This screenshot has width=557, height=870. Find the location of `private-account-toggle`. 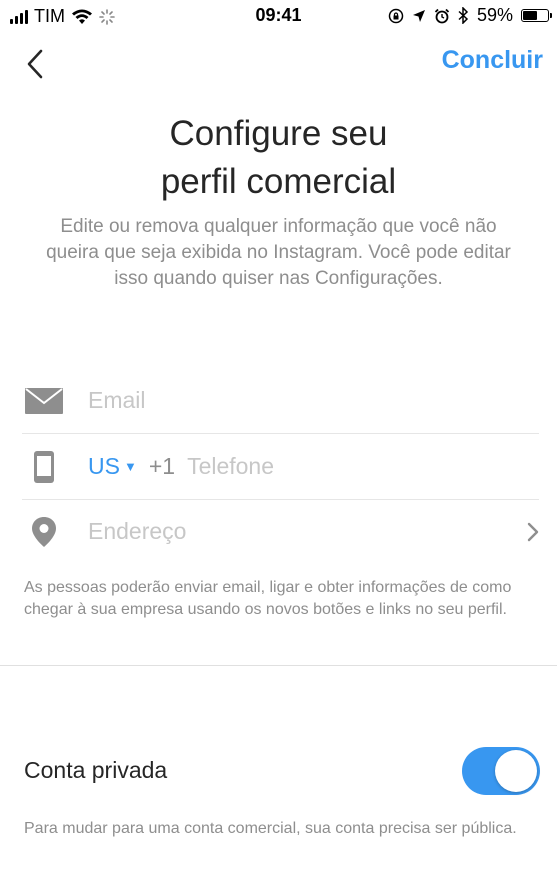

private-account-toggle is located at coordinates (501, 771).